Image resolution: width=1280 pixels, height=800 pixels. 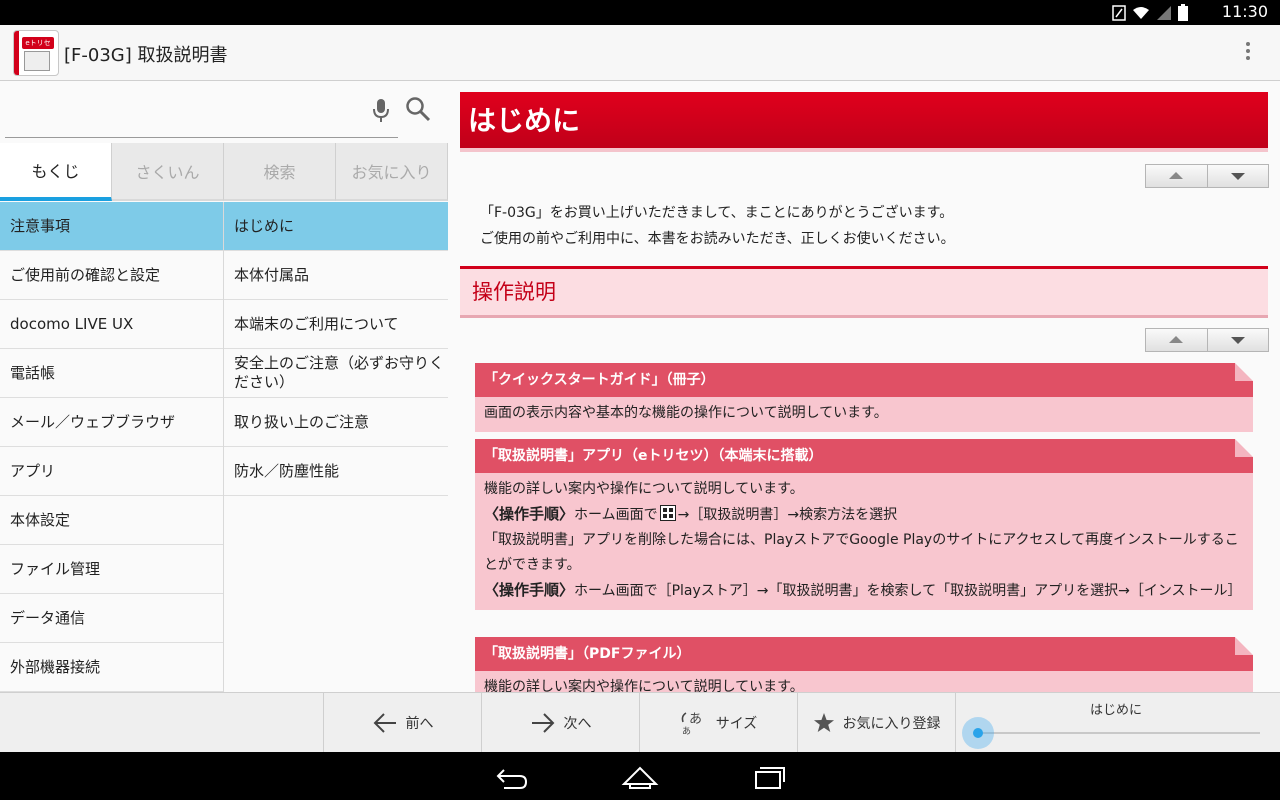 I want to click on category-item: 電話帳, so click(x=111, y=373).